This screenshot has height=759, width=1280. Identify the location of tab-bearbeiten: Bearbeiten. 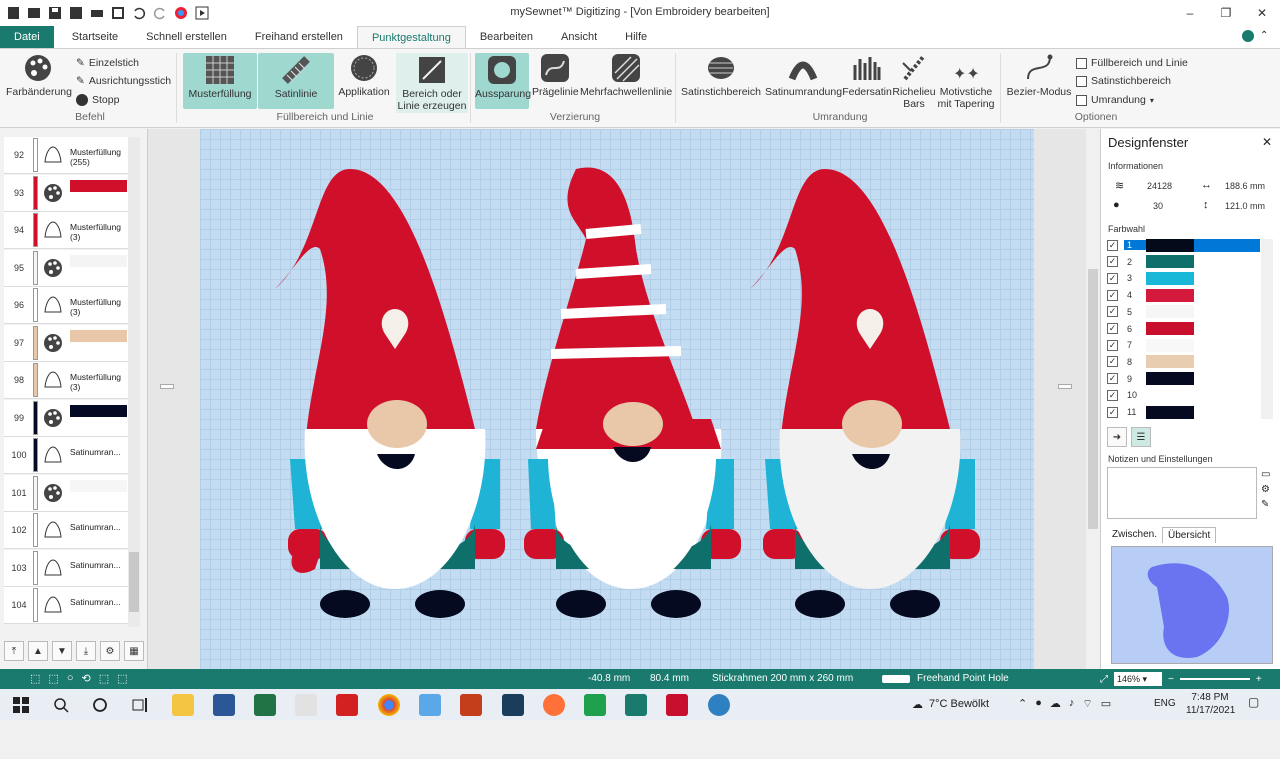
(506, 37).